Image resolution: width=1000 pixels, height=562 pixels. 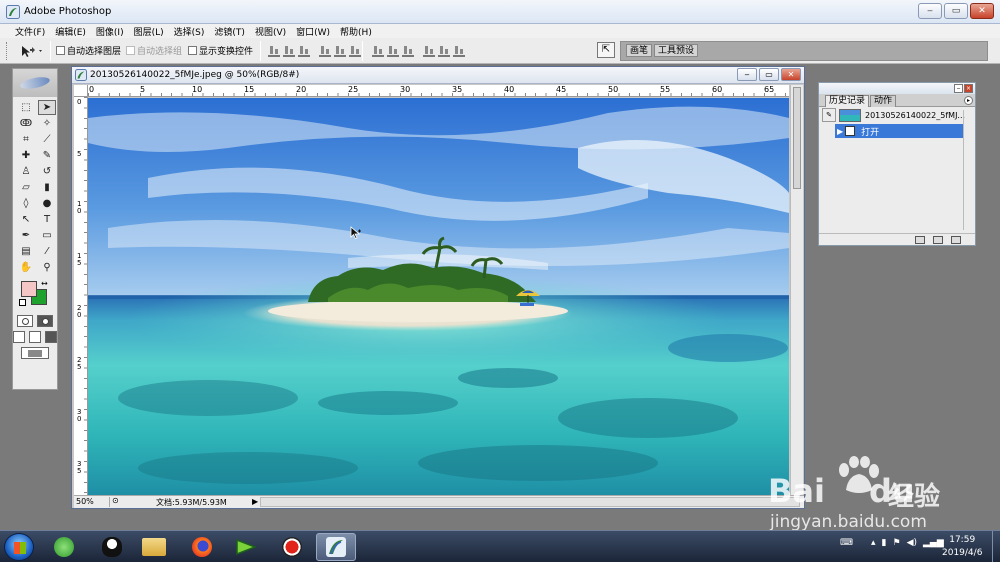 I want to click on shape-icon: ▭, so click(x=47, y=235).